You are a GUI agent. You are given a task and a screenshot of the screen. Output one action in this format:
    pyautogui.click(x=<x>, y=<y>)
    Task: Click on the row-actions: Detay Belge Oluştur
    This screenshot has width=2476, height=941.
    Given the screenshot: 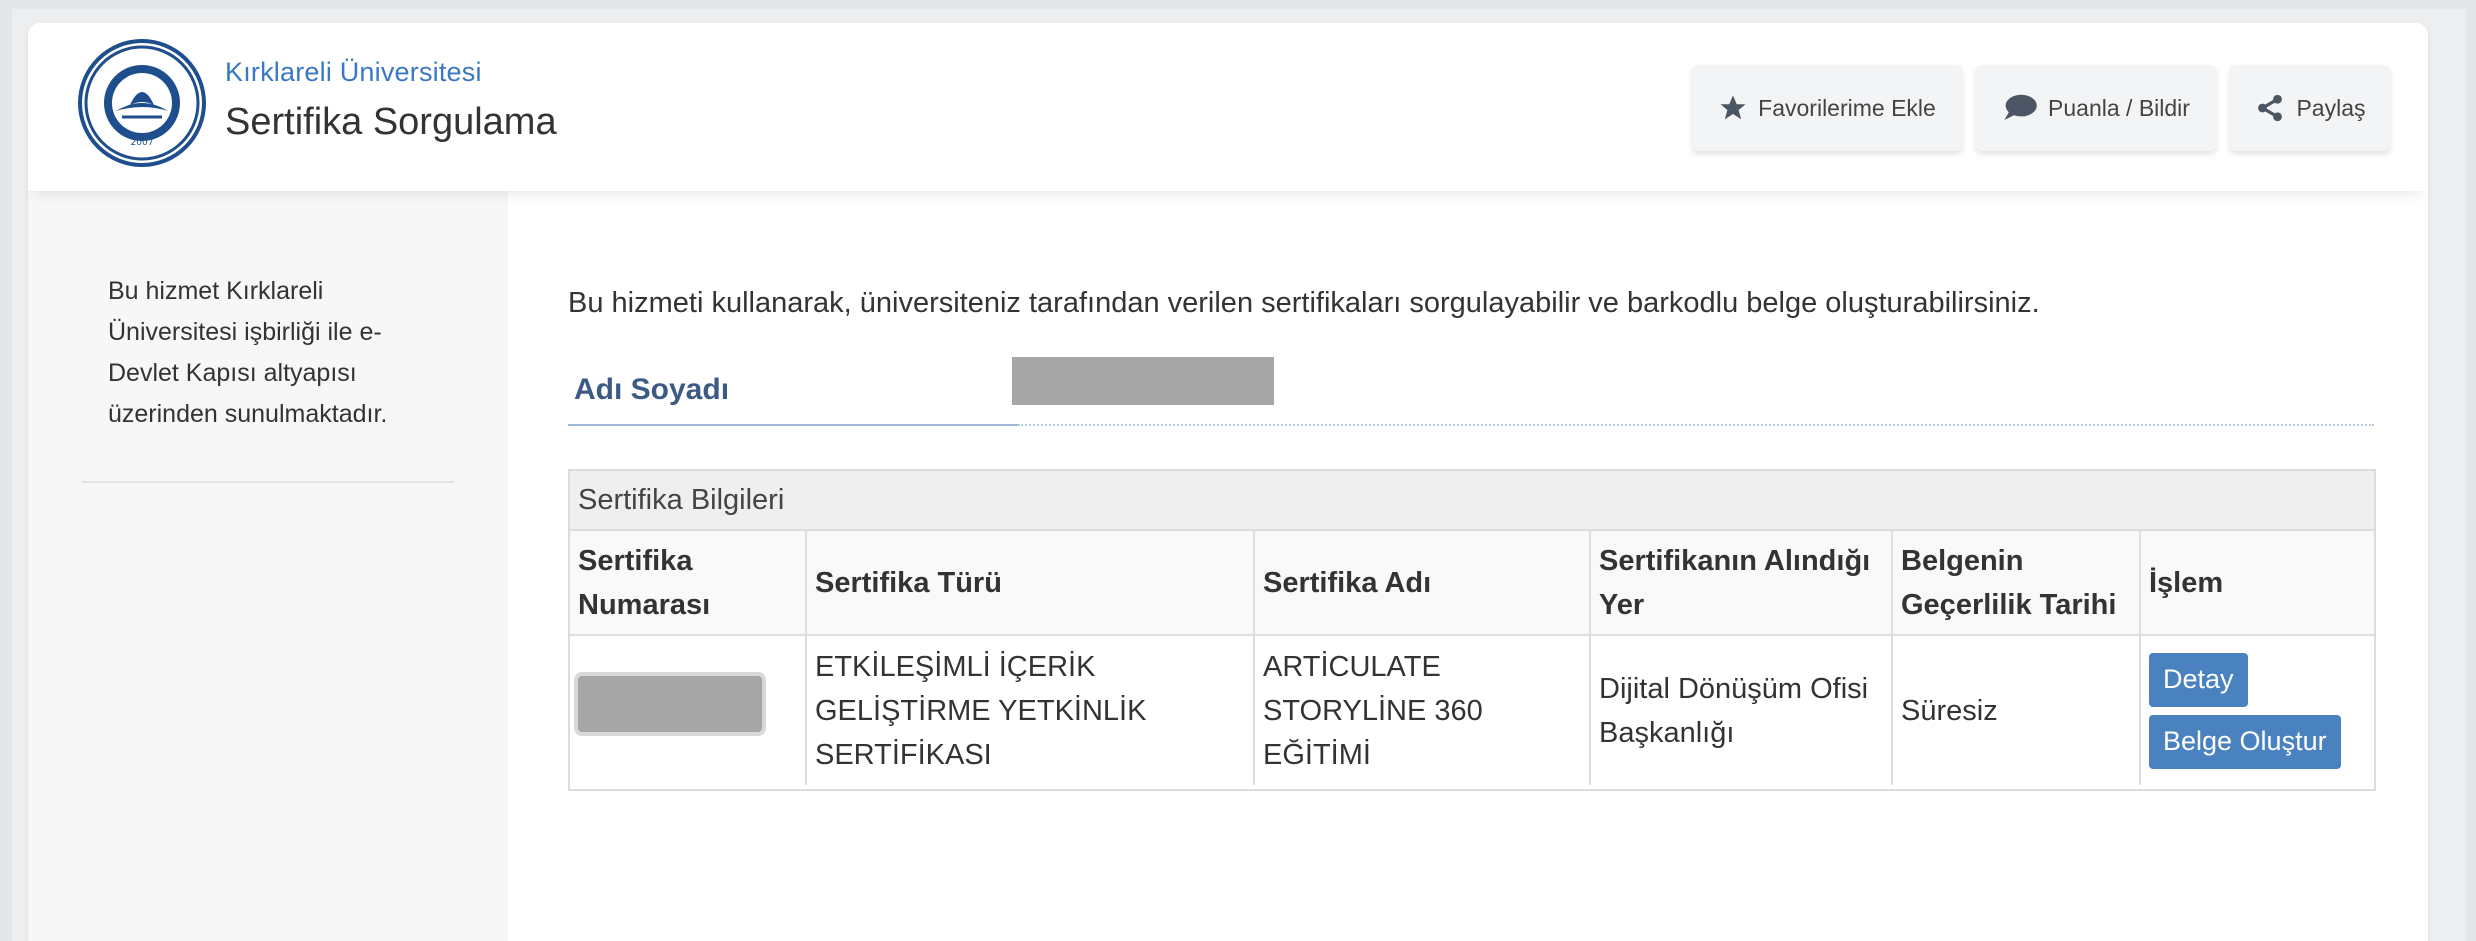 What is the action you would take?
    pyautogui.click(x=2257, y=710)
    